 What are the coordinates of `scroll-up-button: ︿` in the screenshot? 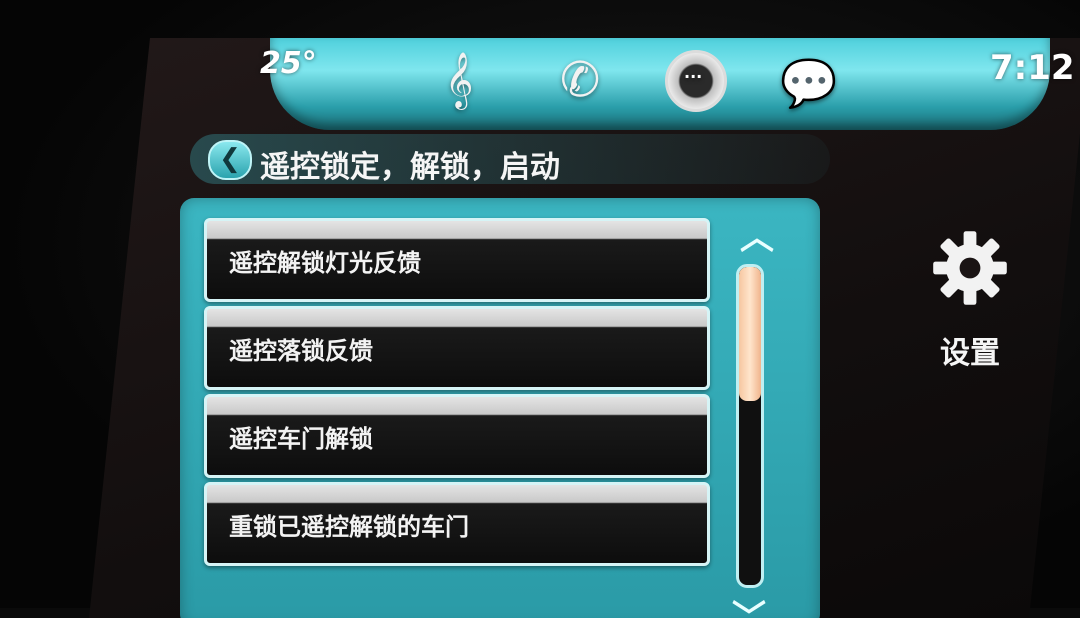 It's located at (757, 234).